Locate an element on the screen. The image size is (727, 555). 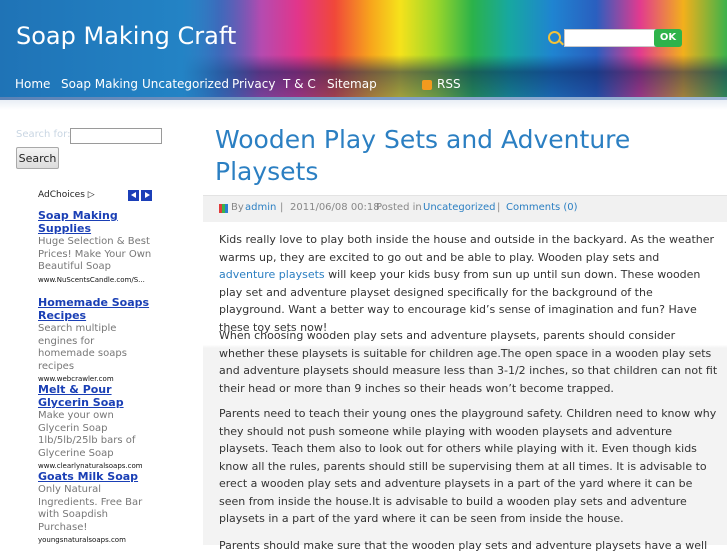
nav-item-uncategorized: Uncategorized is located at coordinates (185, 84).